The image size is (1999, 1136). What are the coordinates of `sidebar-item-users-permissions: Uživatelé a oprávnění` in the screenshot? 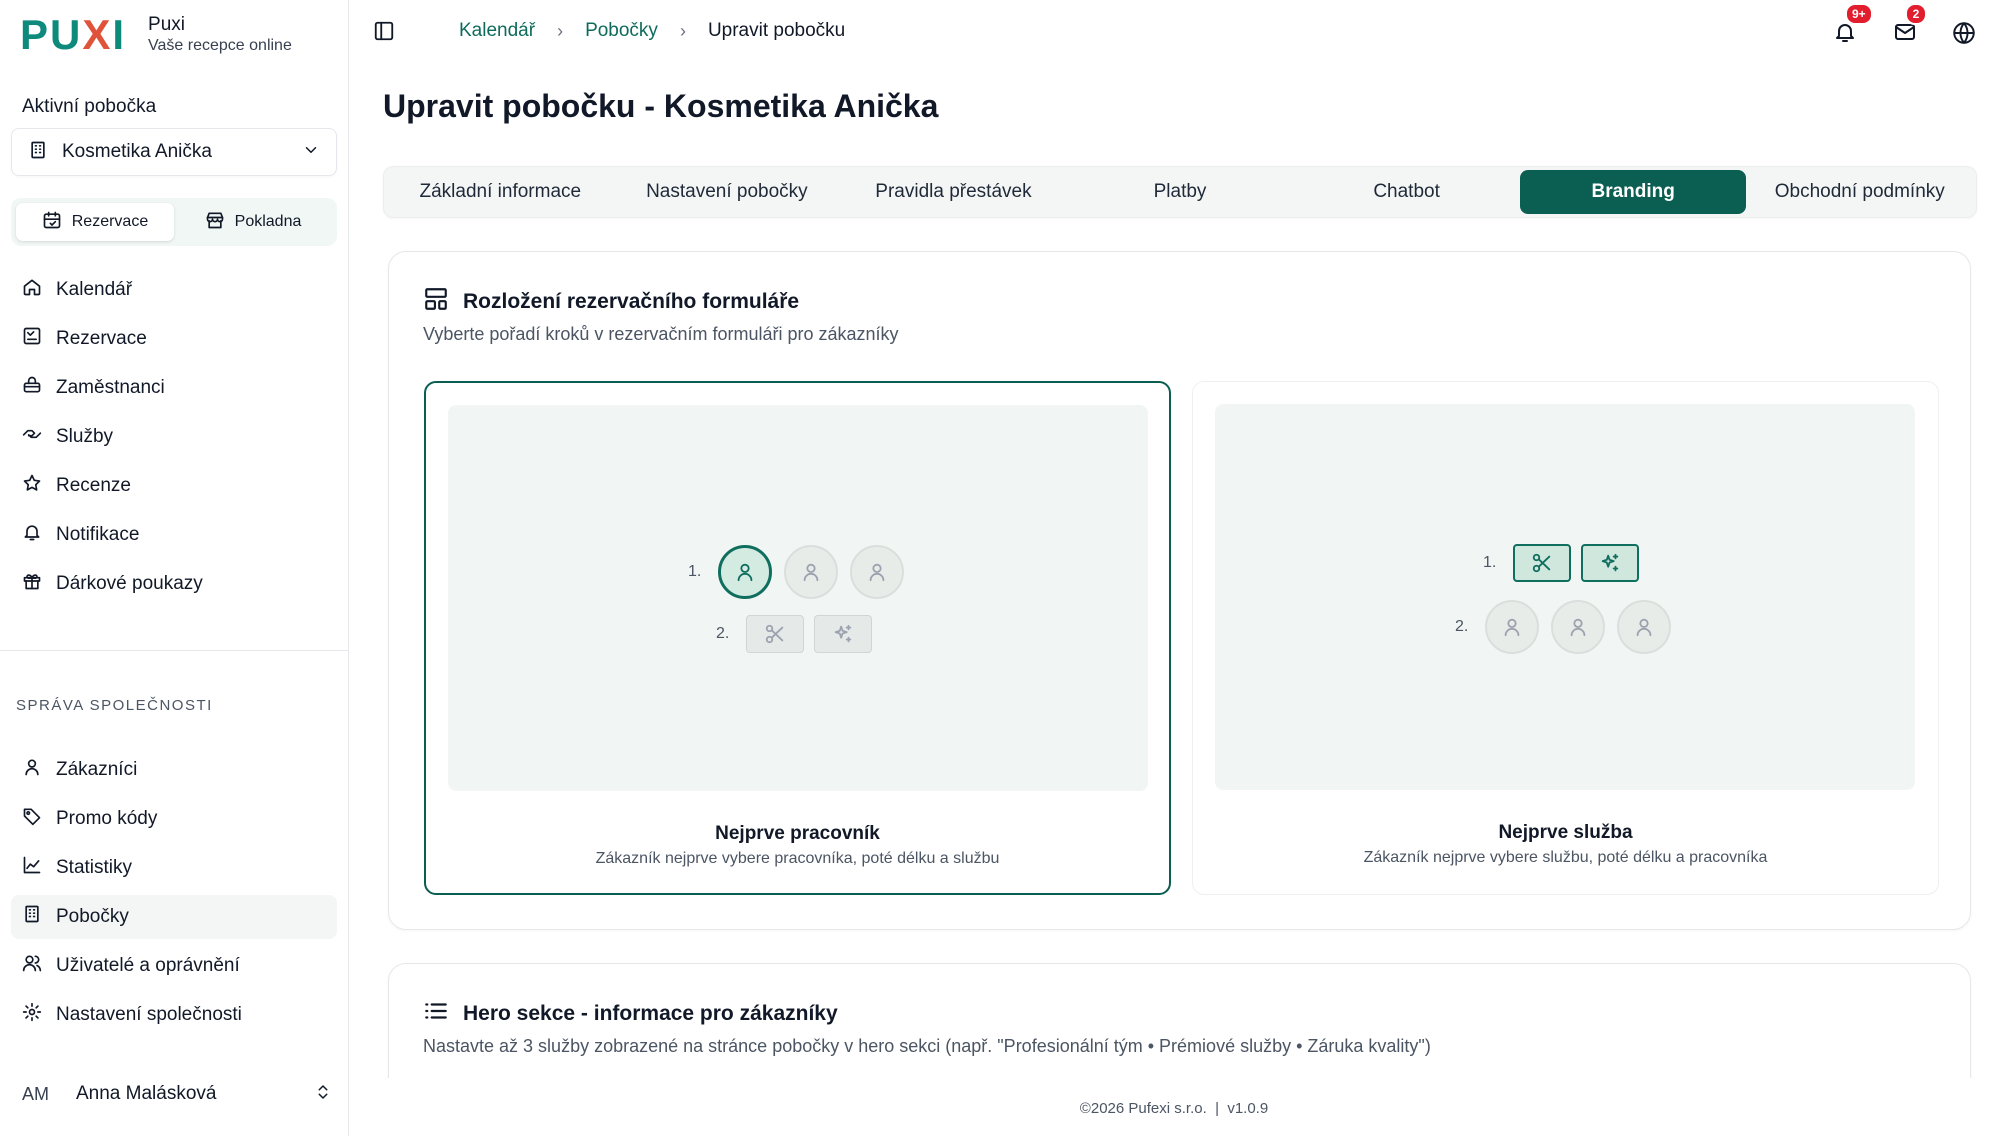 It's located at (174, 966).